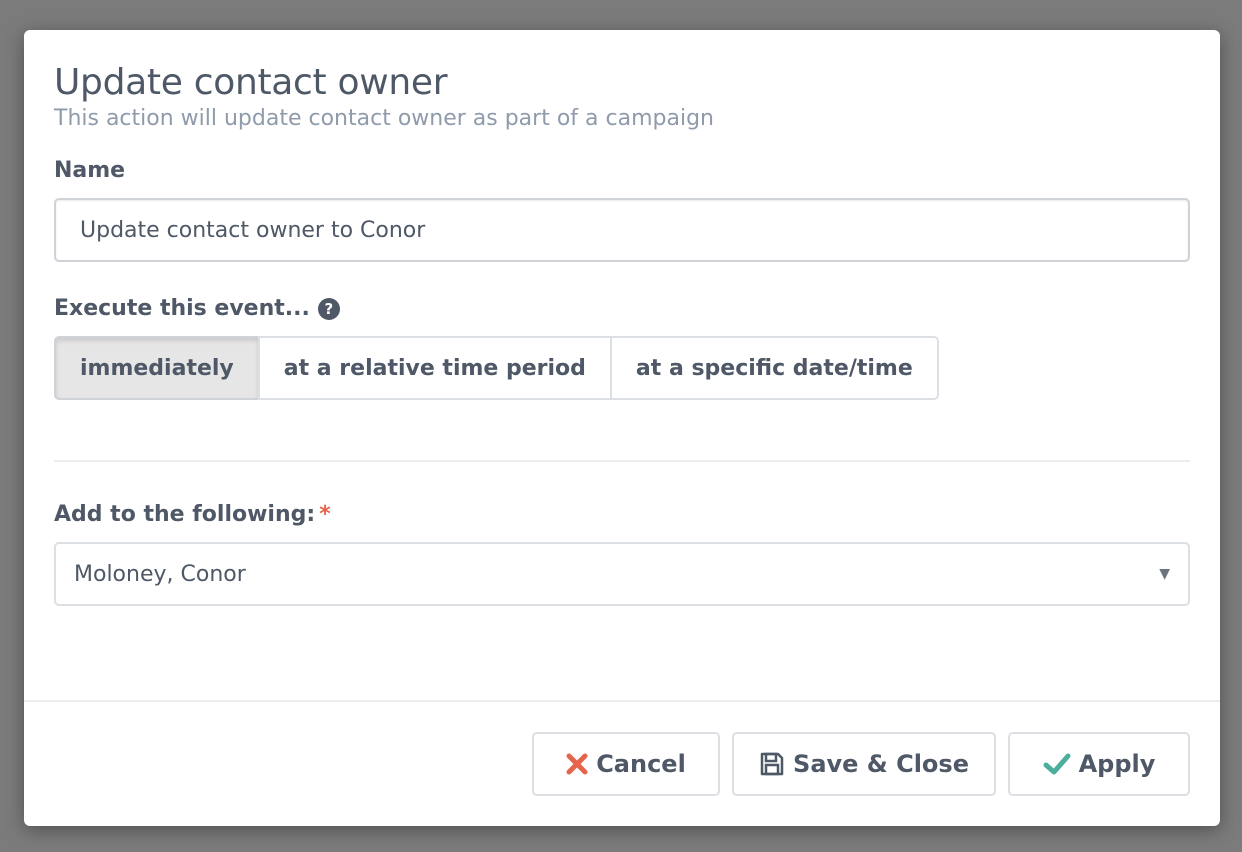 This screenshot has height=852, width=1242. What do you see at coordinates (325, 514) in the screenshot?
I see `required-indicator: *` at bounding box center [325, 514].